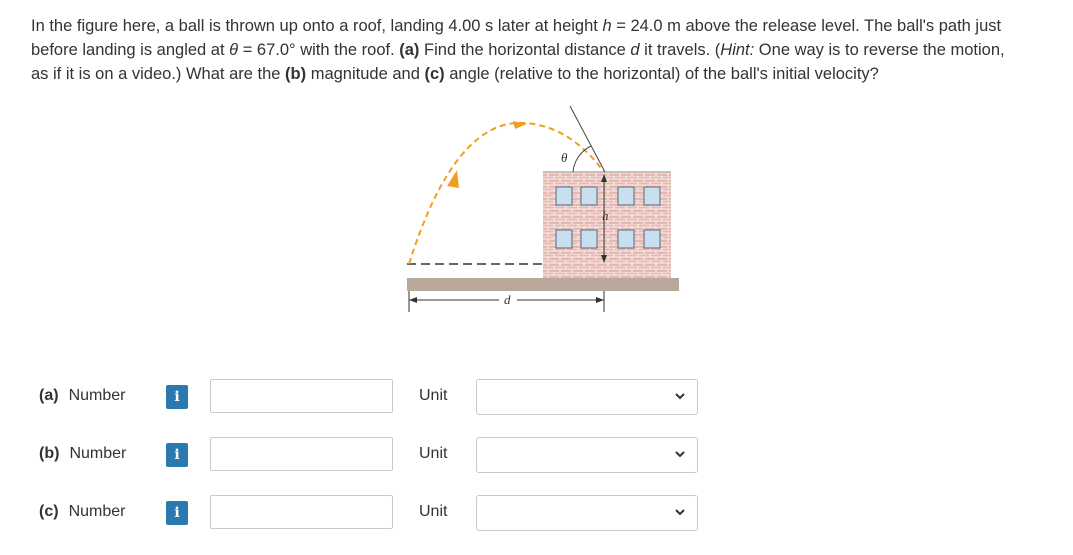 This screenshot has width=1073, height=555. What do you see at coordinates (130, 50) in the screenshot?
I see `question-line2-a: before landing is angled at` at bounding box center [130, 50].